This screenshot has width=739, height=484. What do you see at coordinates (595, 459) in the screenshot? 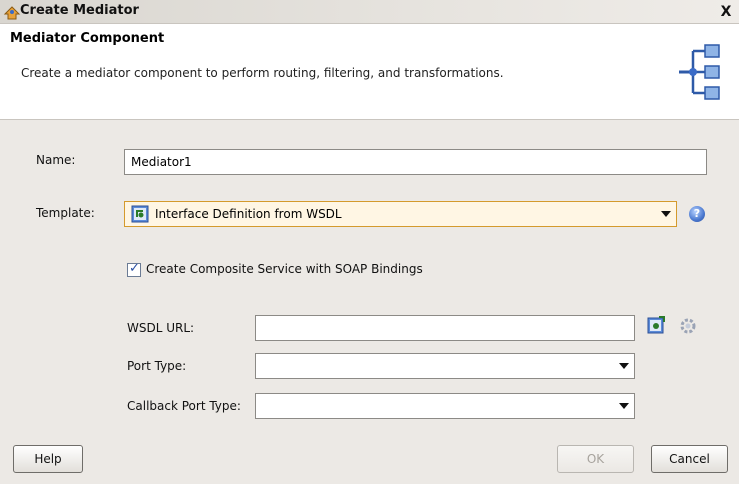
I see `ok-button: OK` at bounding box center [595, 459].